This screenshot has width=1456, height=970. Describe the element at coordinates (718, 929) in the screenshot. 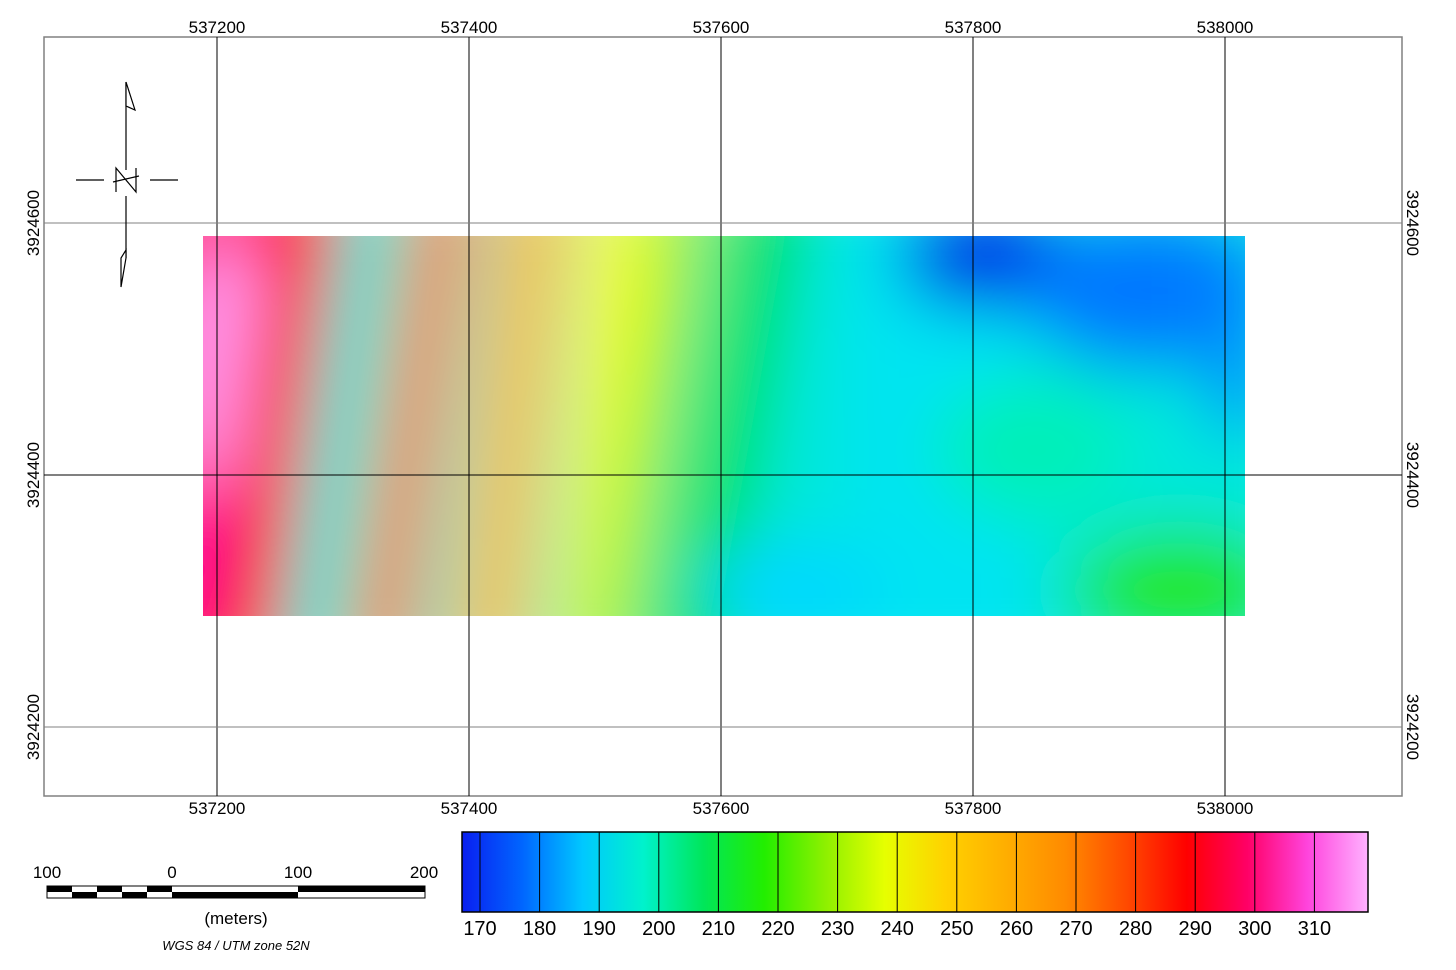

I see `legend-label: 210` at that location.